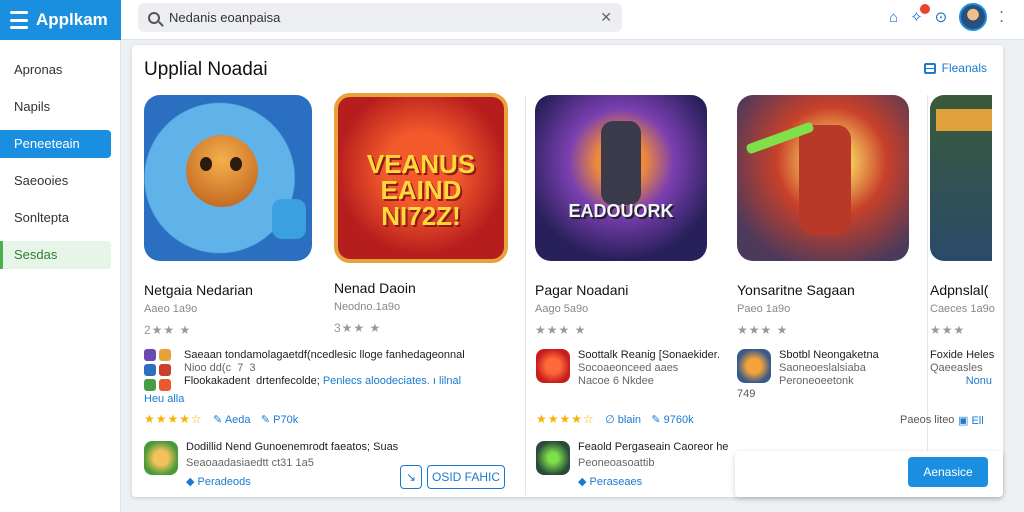 Image resolution: width=1024 pixels, height=512 pixels. Describe the element at coordinates (206, 69) in the screenshot. I see `page-title: Upplial Noadai` at that location.